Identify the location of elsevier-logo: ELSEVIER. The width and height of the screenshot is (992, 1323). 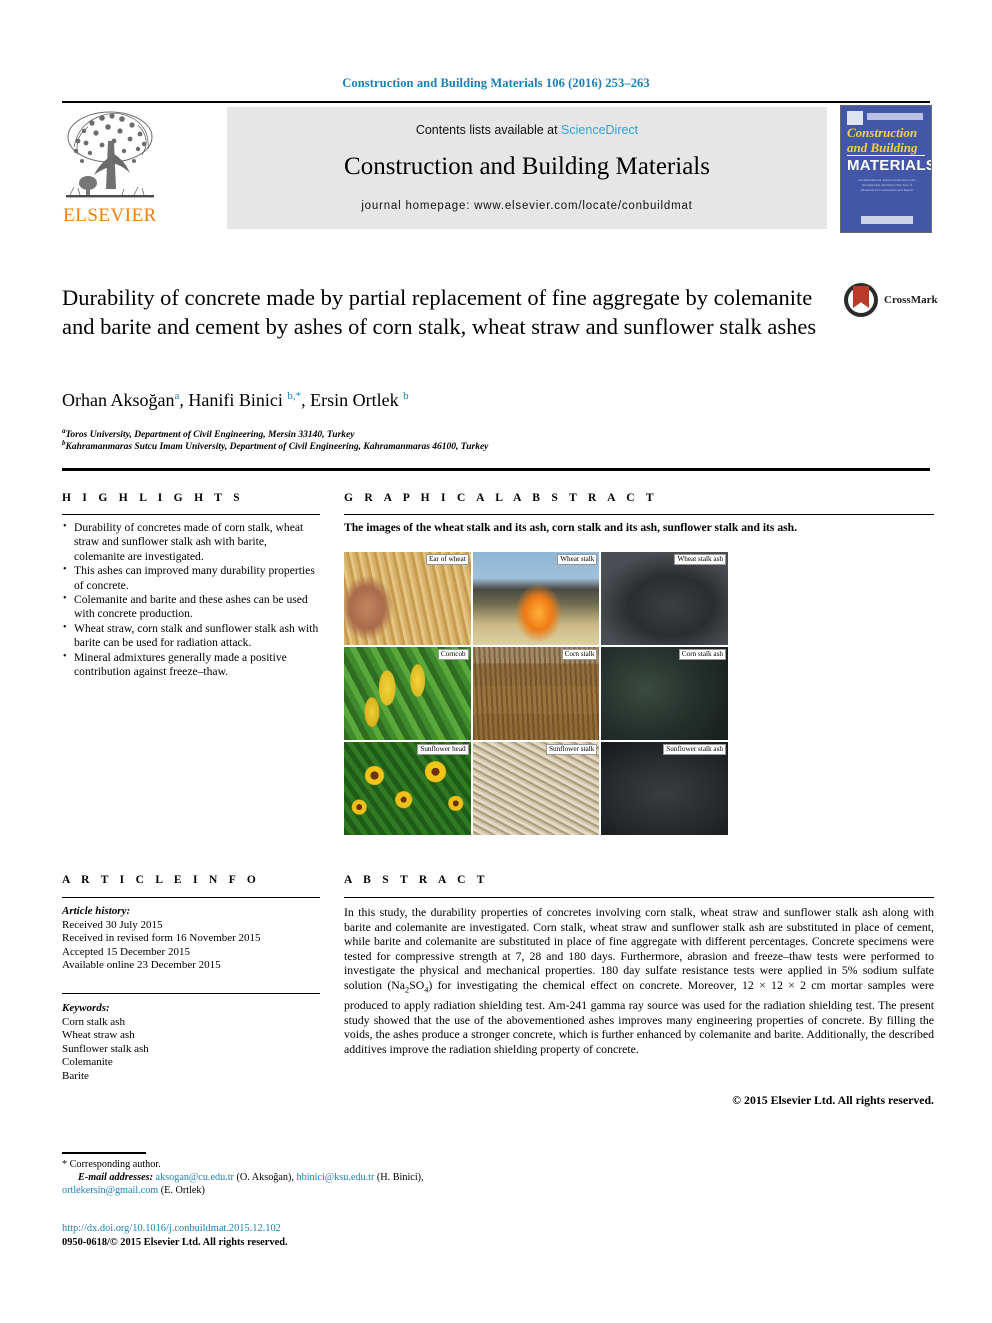
(110, 169).